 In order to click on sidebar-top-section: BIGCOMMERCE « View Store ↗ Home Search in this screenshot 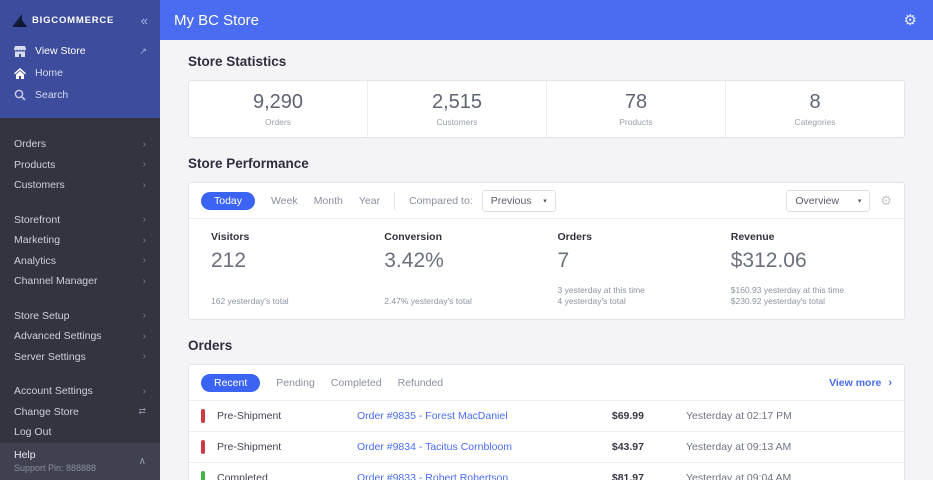, I will do `click(80, 59)`.